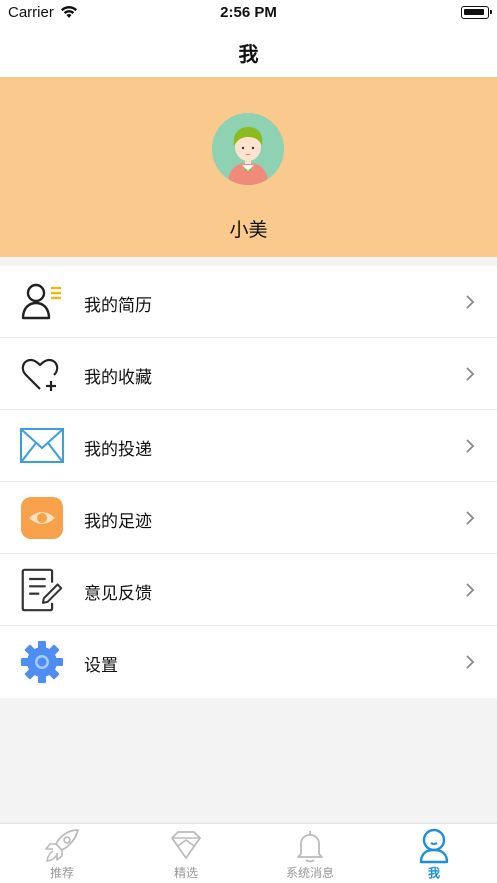 The height and width of the screenshot is (883, 497). I want to click on tab-label: 系统消息, so click(309, 873).